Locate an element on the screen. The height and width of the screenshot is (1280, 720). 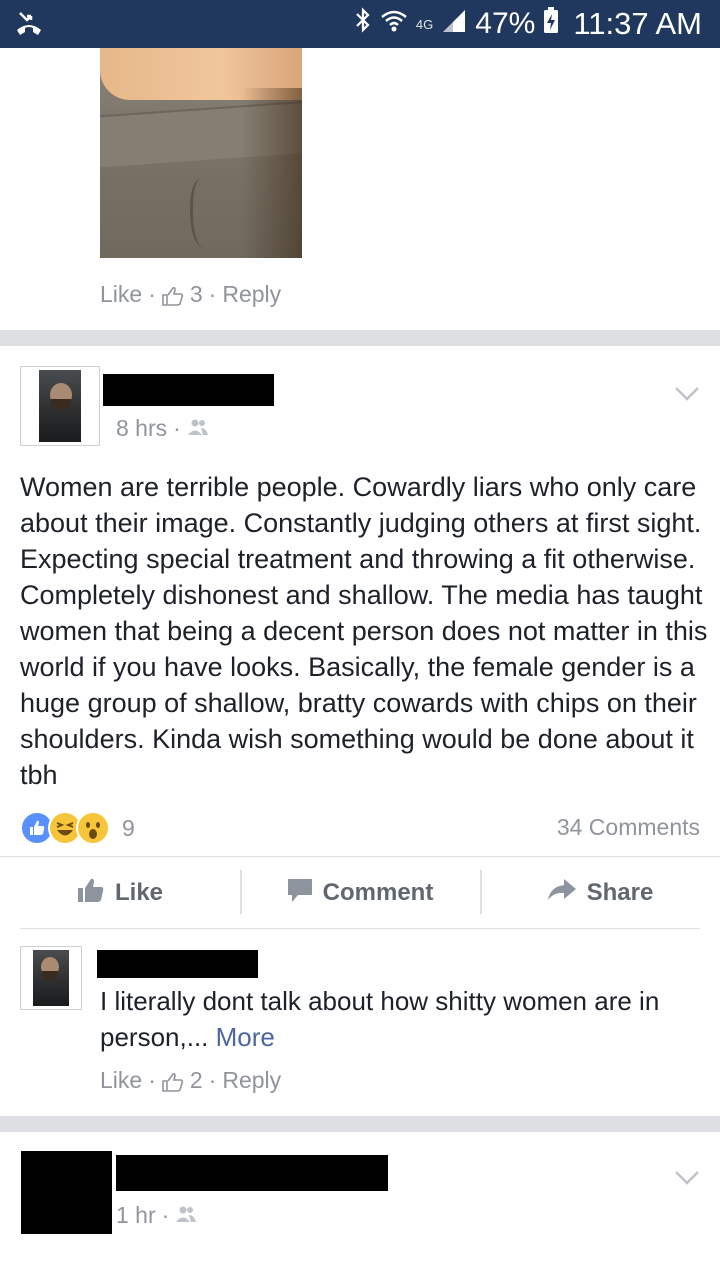
redacted-avatar is located at coordinates (66, 1192).